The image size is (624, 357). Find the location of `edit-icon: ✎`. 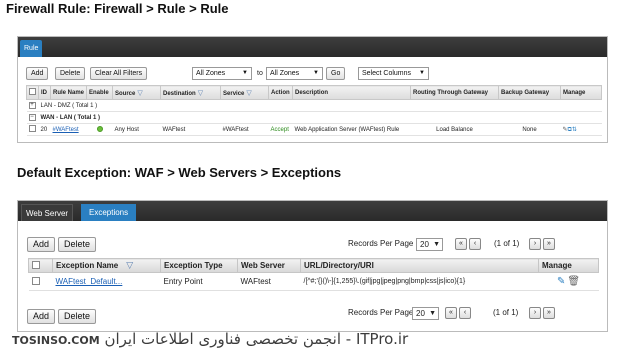

edit-icon: ✎ is located at coordinates (561, 281).